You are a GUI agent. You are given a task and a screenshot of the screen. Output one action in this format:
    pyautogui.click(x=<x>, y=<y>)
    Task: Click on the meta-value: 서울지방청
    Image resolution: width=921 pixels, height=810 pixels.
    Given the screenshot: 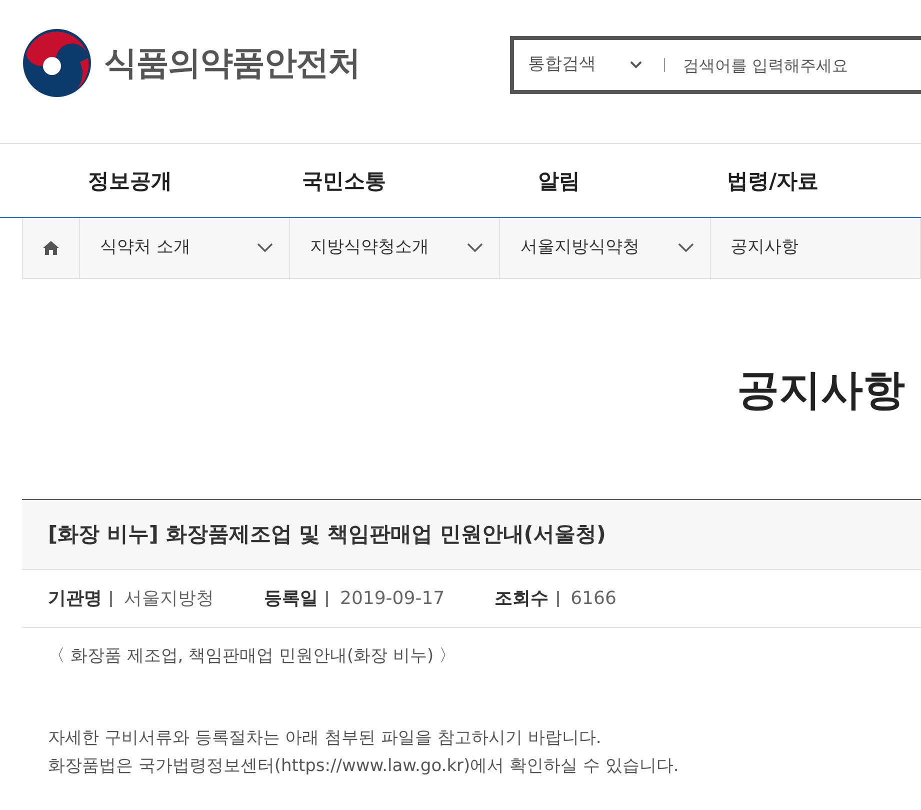 What is the action you would take?
    pyautogui.click(x=169, y=599)
    